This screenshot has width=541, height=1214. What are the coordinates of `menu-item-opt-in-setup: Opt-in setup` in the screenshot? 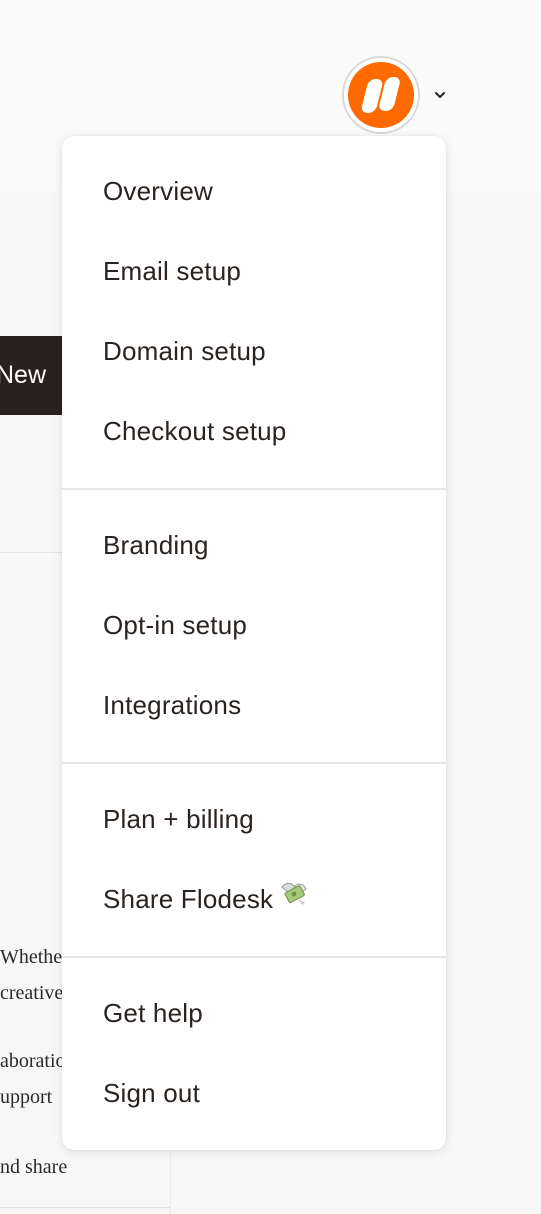 It's located at (254, 625).